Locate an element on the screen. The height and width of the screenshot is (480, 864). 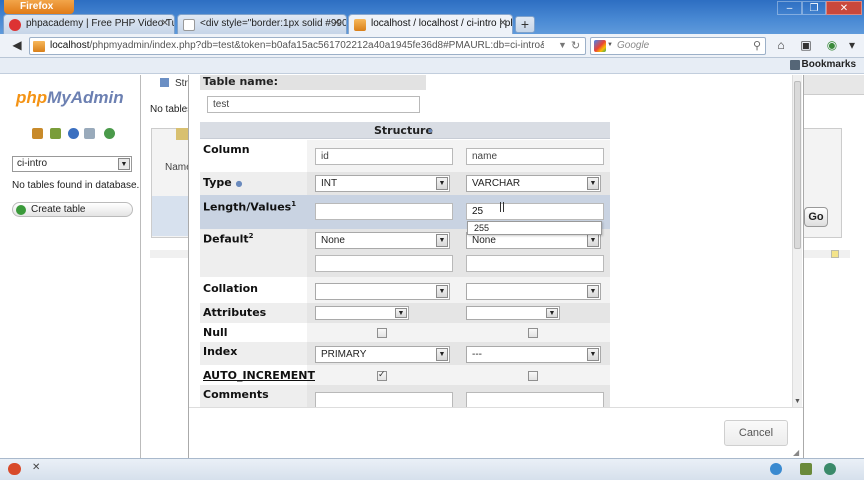
database-select: ci-intro ▼ is located at coordinates (72, 164).